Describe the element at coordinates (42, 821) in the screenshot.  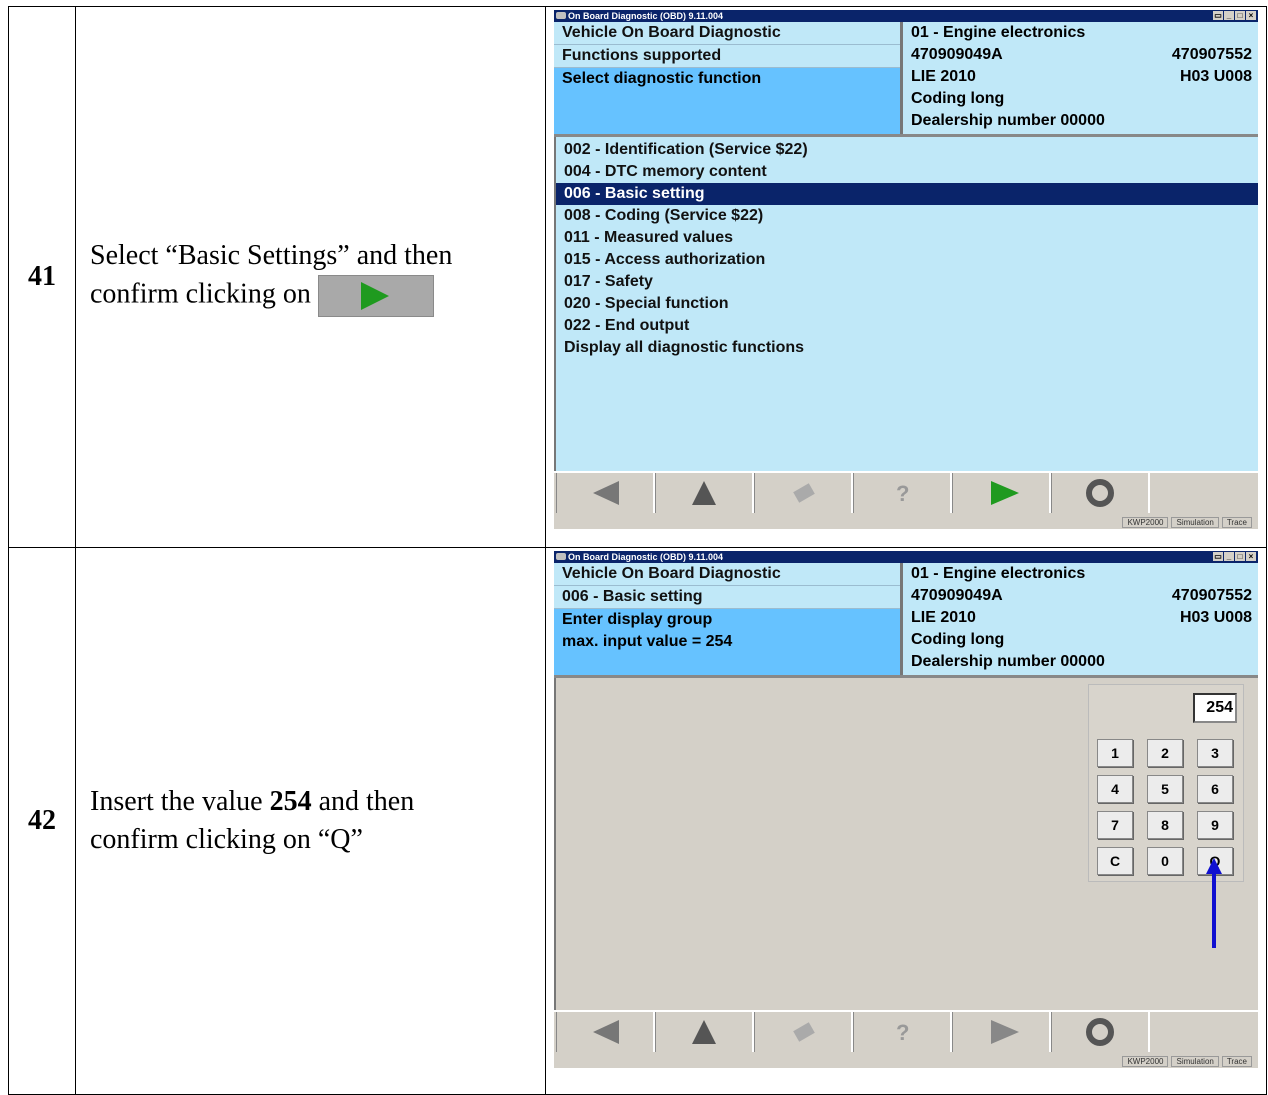
I see `step-number: 42` at that location.